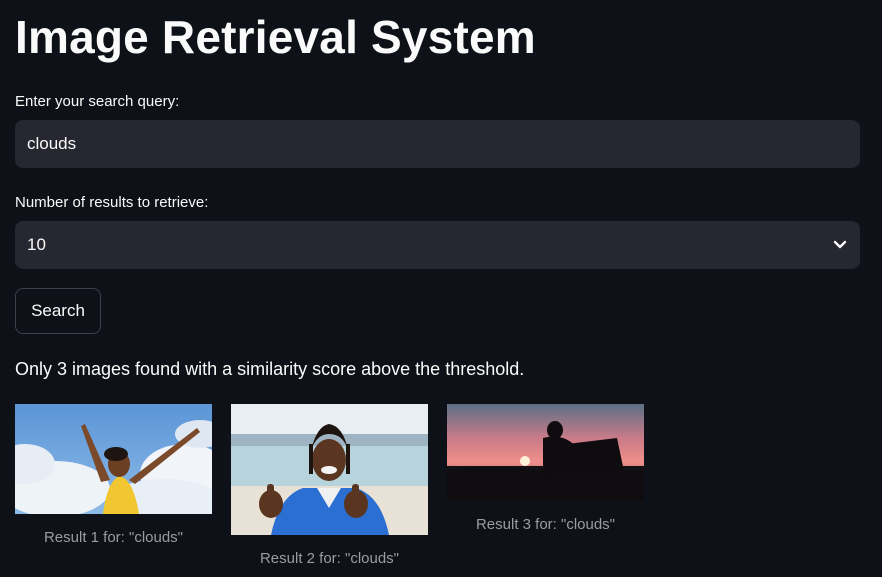 The width and height of the screenshot is (882, 577). Describe the element at coordinates (437, 245) in the screenshot. I see `num-results-select: 10` at that location.